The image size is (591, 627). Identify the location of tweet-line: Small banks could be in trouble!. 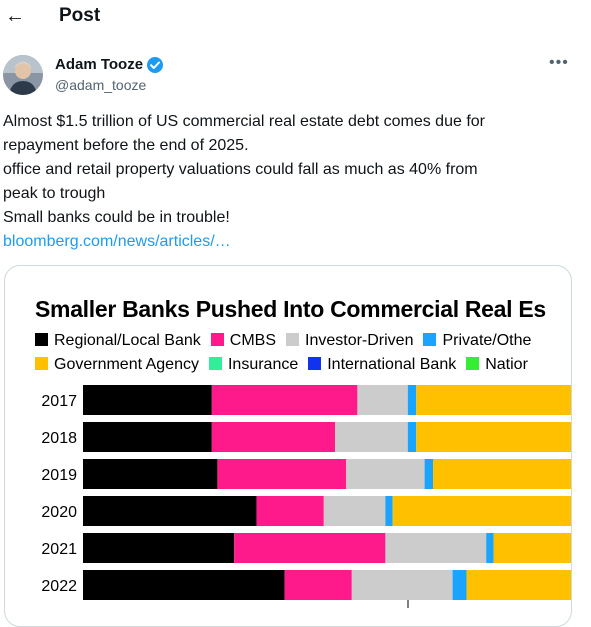
(116, 217).